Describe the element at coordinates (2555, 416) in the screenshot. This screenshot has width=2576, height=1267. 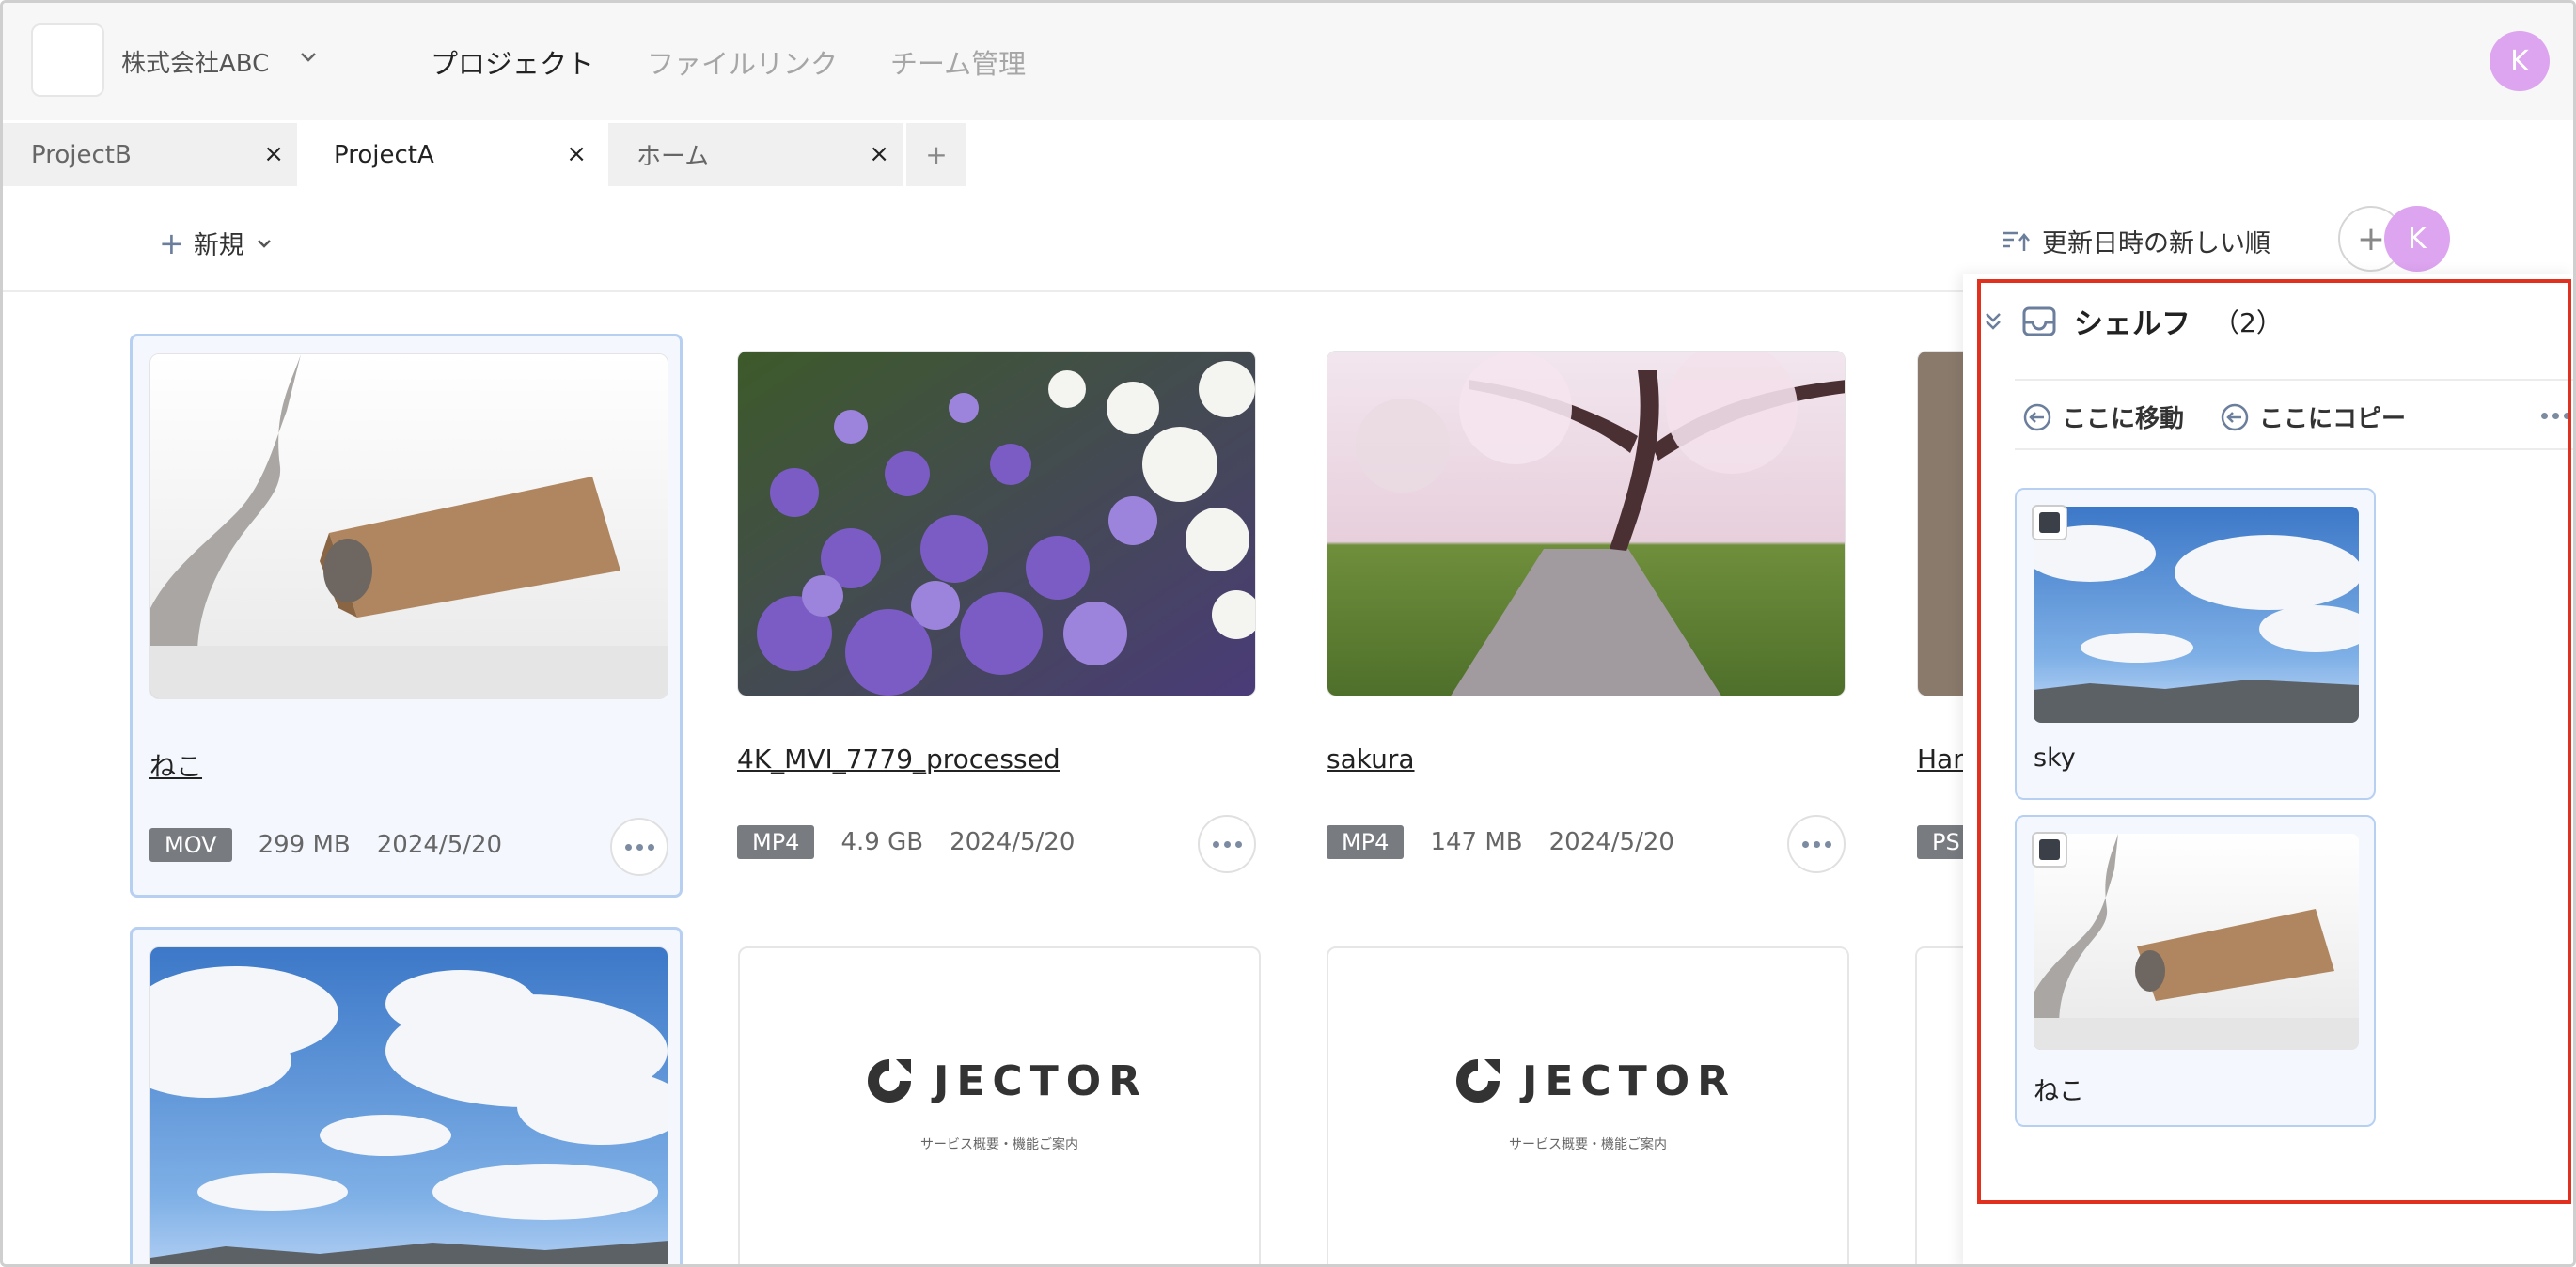
I see `shelf-more-button` at that location.